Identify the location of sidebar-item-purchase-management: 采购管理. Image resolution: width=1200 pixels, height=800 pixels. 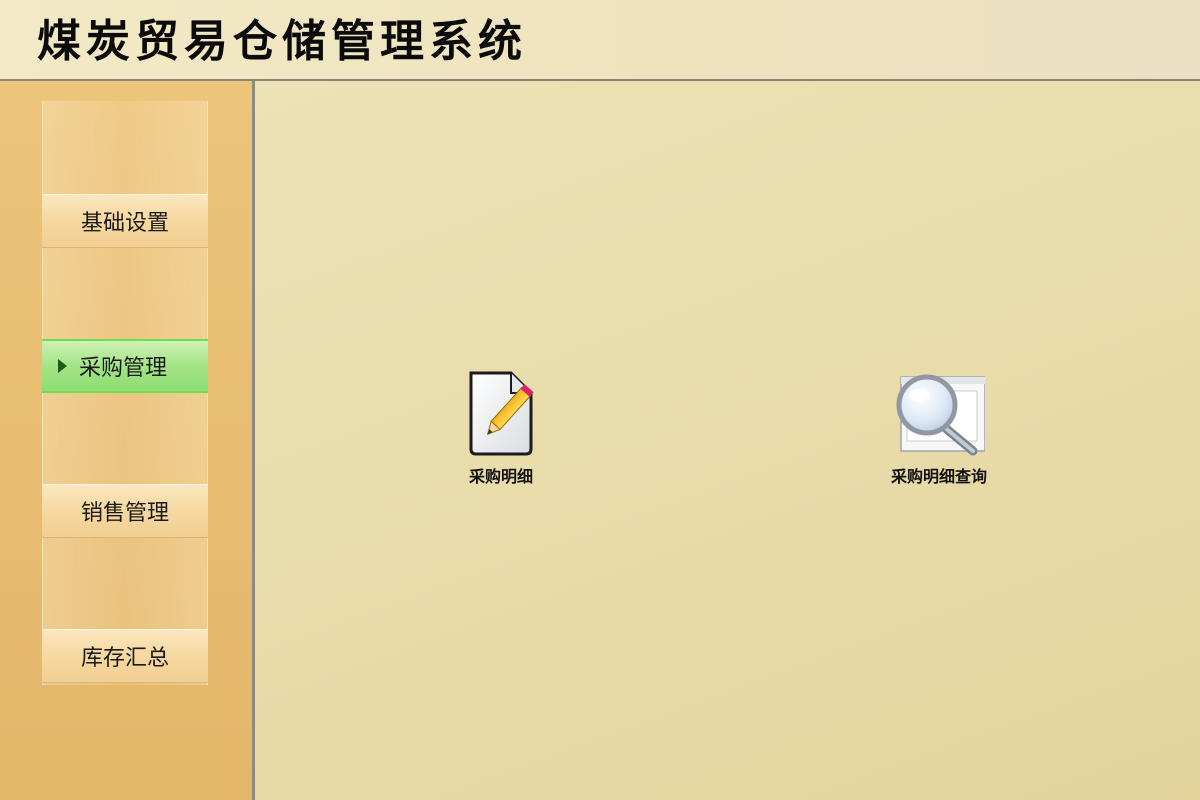
(125, 366).